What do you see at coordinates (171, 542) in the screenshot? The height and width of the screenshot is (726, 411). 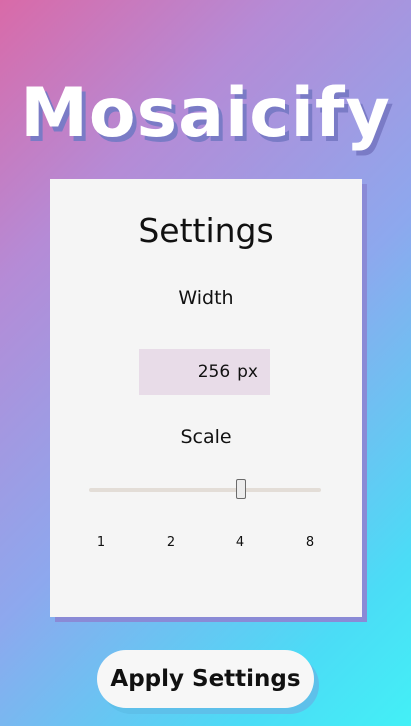 I see `scale-tick-2: 2` at bounding box center [171, 542].